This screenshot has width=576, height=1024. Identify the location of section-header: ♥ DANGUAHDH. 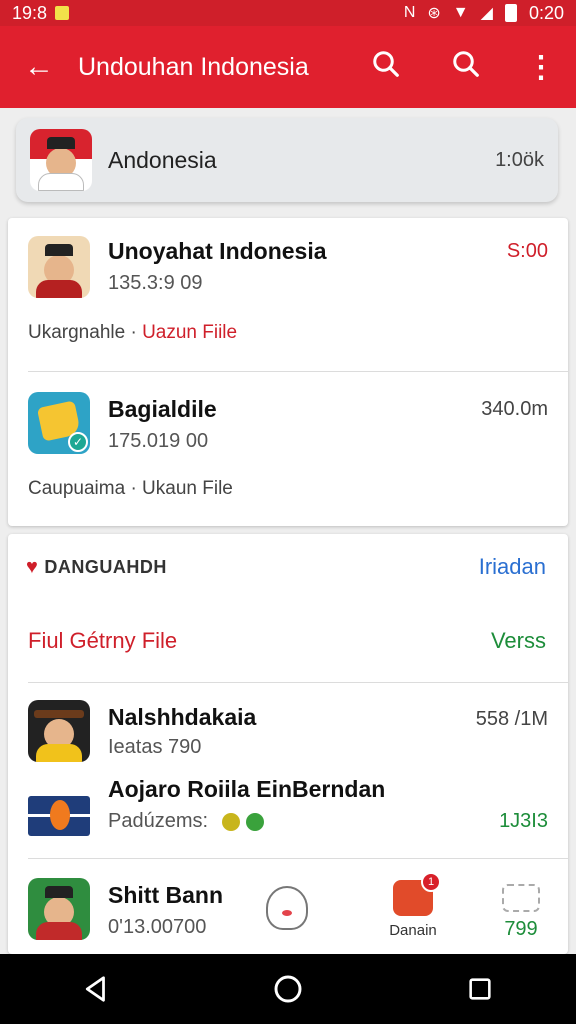
(96, 567).